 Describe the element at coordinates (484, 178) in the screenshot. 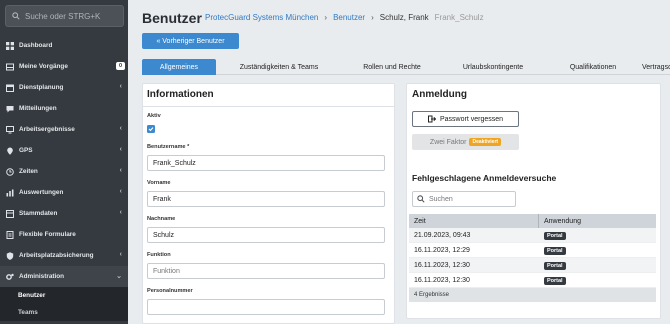

I see `failed-attempts-title: Fehlgeschlagene Anmeldeversuche` at that location.